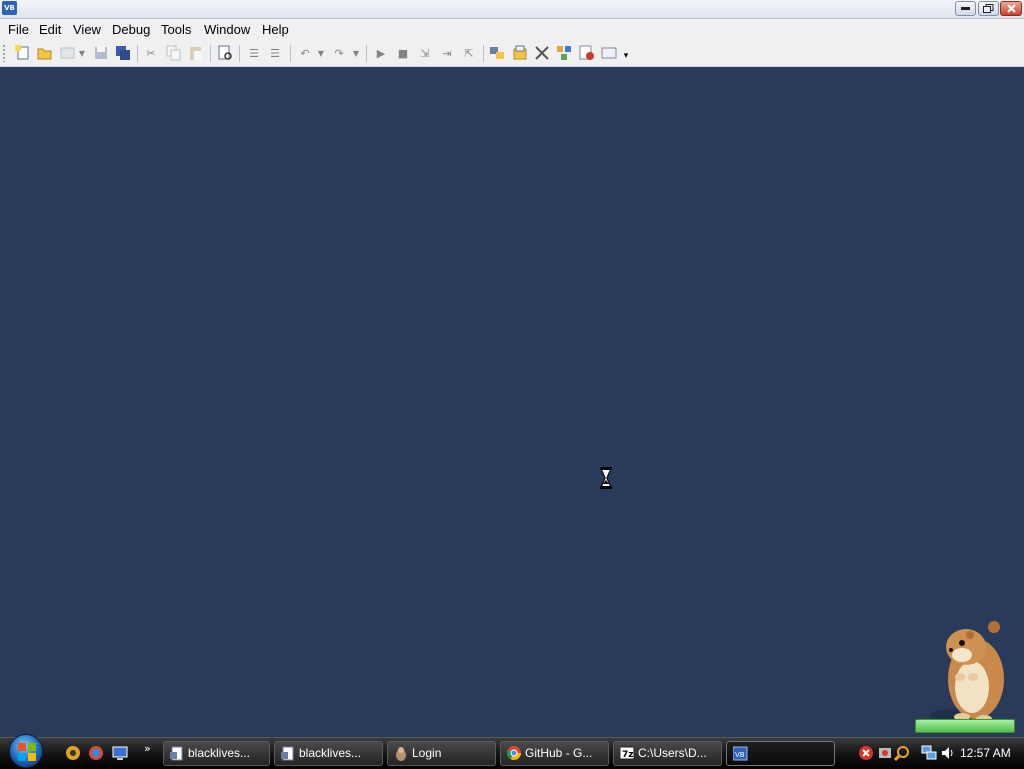 The height and width of the screenshot is (769, 1024). I want to click on tray-search-icon, so click(902, 753).